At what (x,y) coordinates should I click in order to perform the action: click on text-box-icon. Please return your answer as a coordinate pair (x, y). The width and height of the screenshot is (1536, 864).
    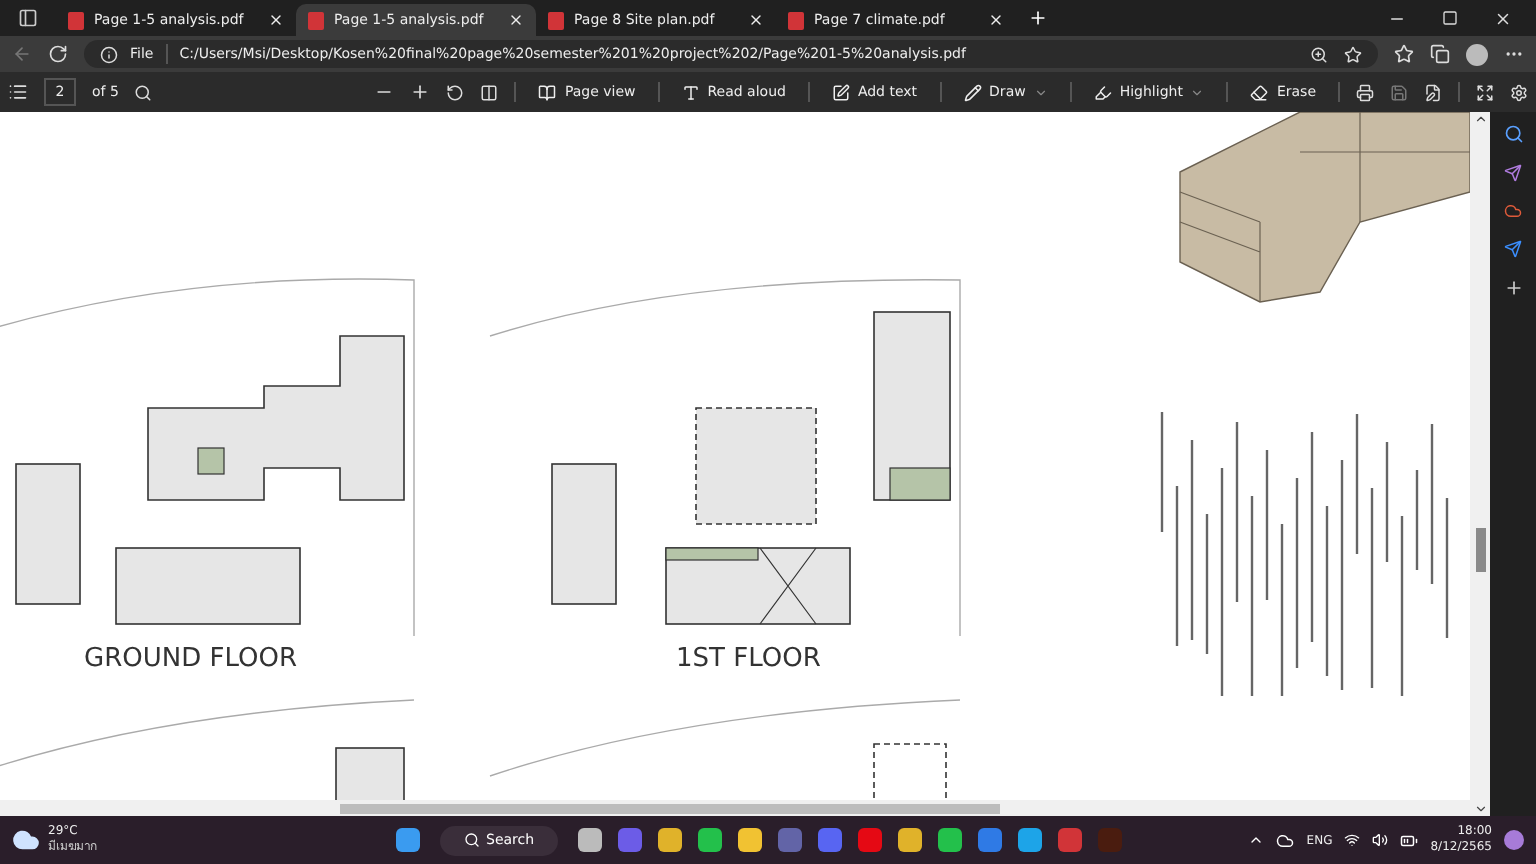
    Looking at the image, I should click on (840, 92).